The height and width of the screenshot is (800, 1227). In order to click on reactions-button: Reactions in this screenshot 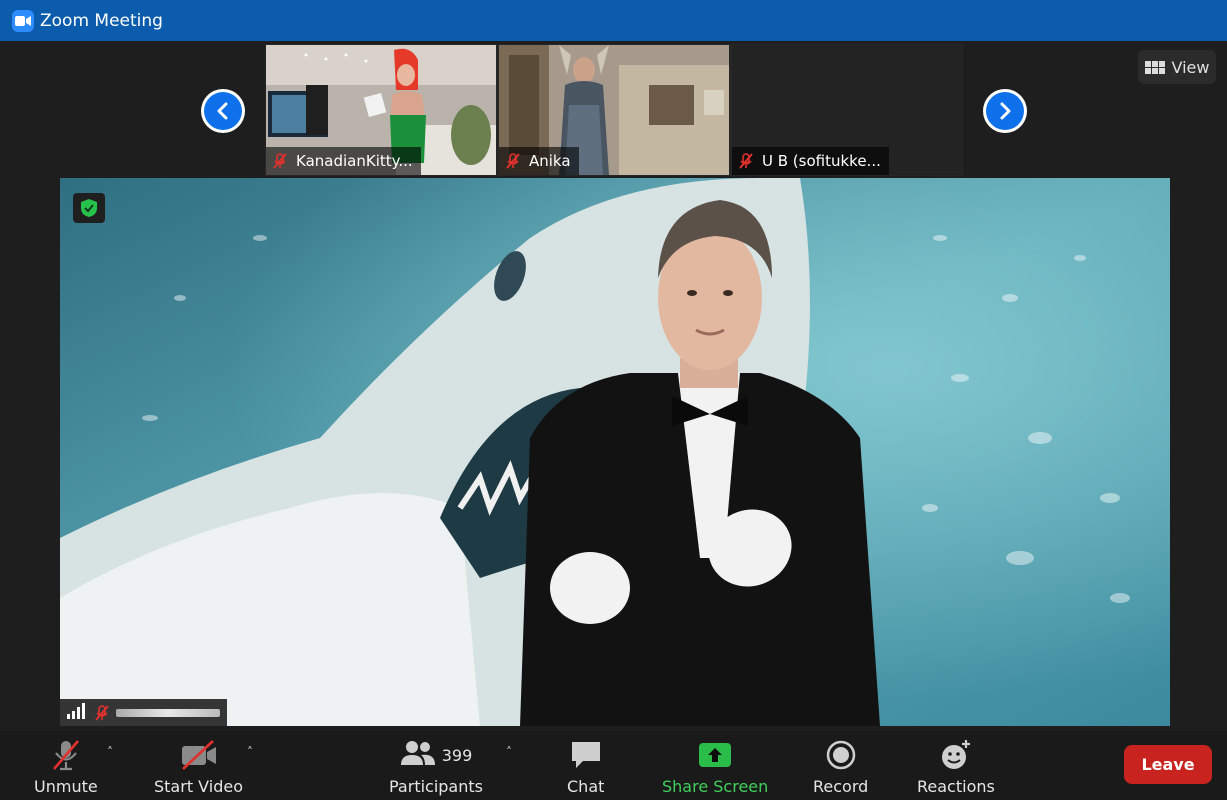, I will do `click(956, 767)`.